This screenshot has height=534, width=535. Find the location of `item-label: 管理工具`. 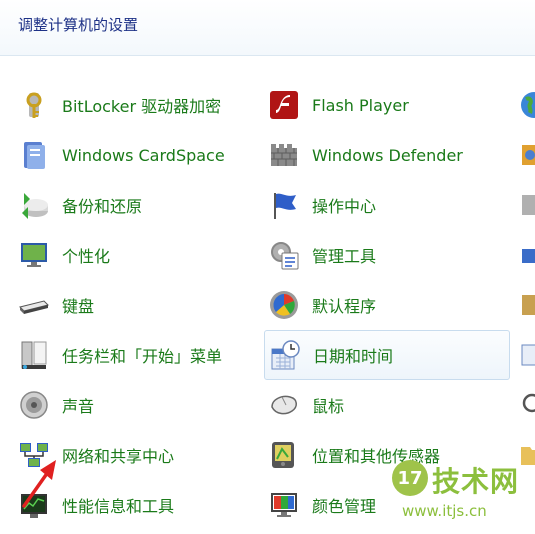

item-label: 管理工具 is located at coordinates (344, 255).